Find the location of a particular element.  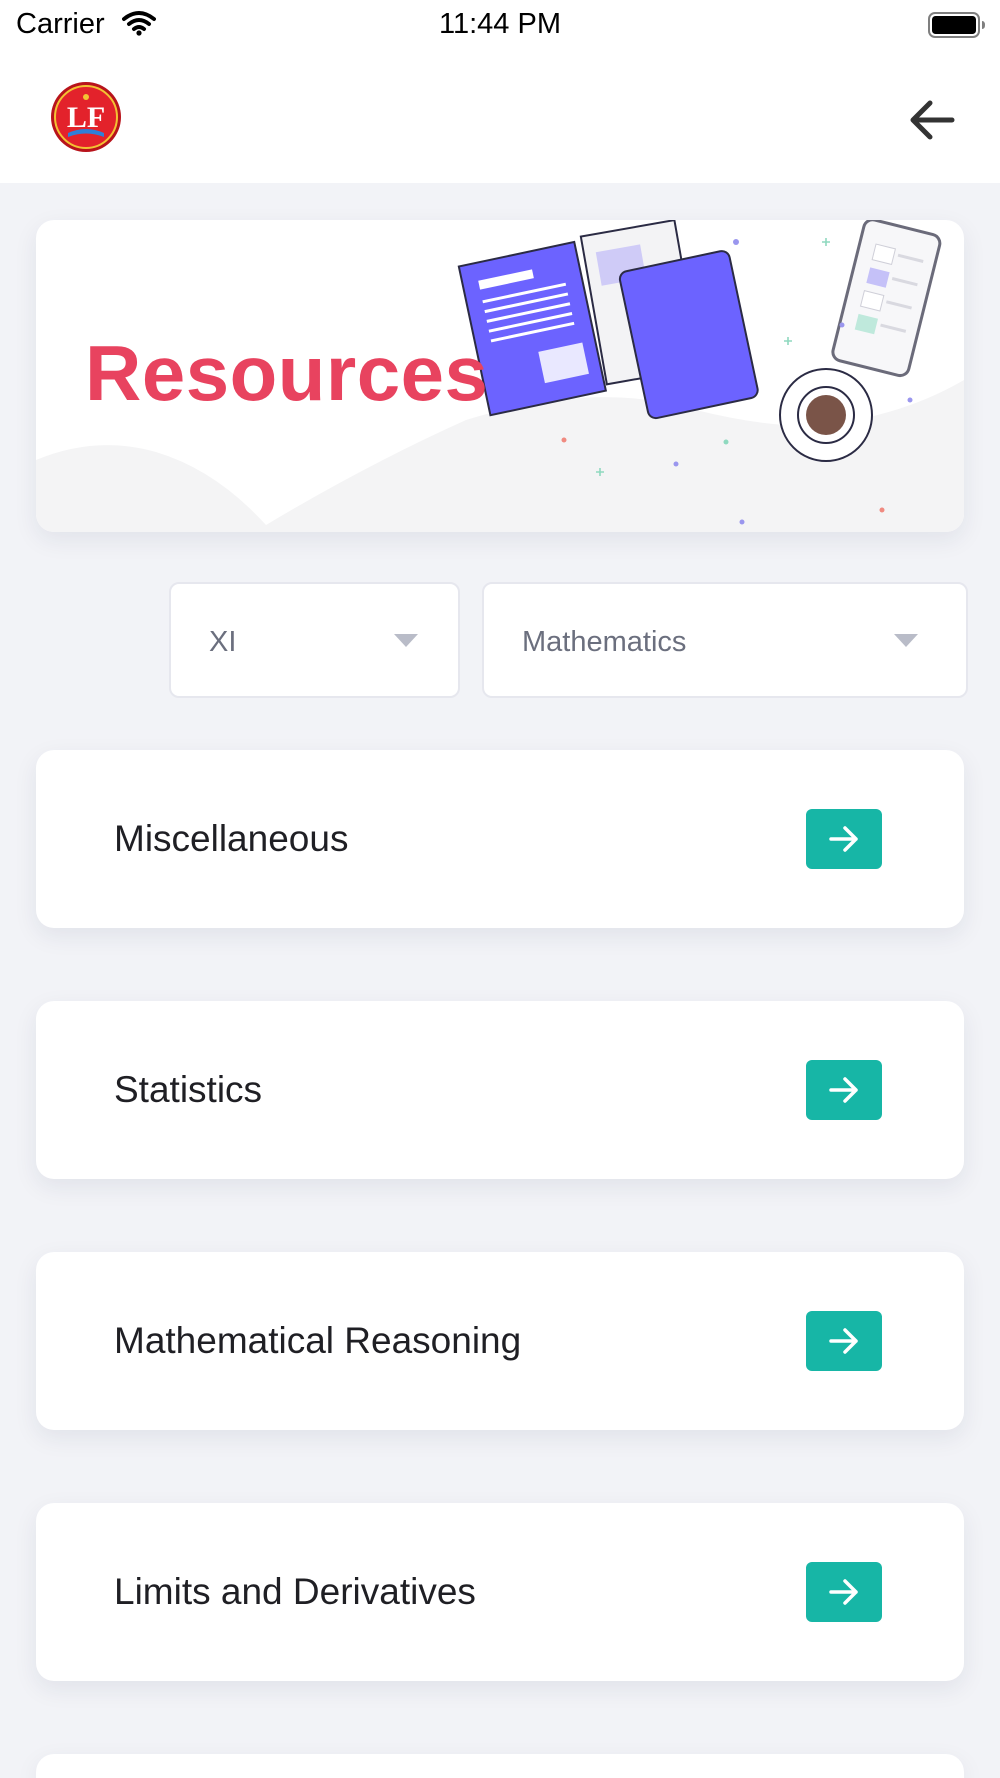

banner-title: Resources is located at coordinates (287, 373).